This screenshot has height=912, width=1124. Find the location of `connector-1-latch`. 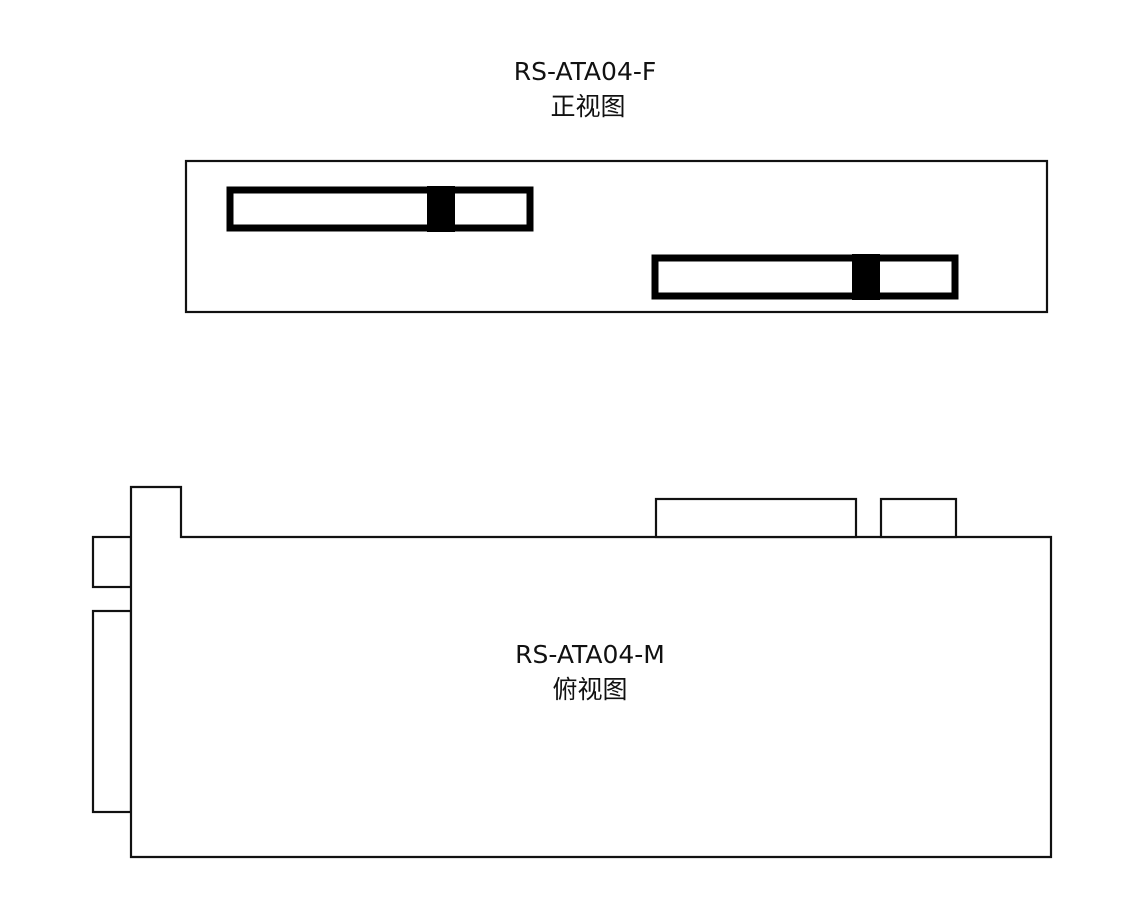

connector-1-latch is located at coordinates (441, 209).